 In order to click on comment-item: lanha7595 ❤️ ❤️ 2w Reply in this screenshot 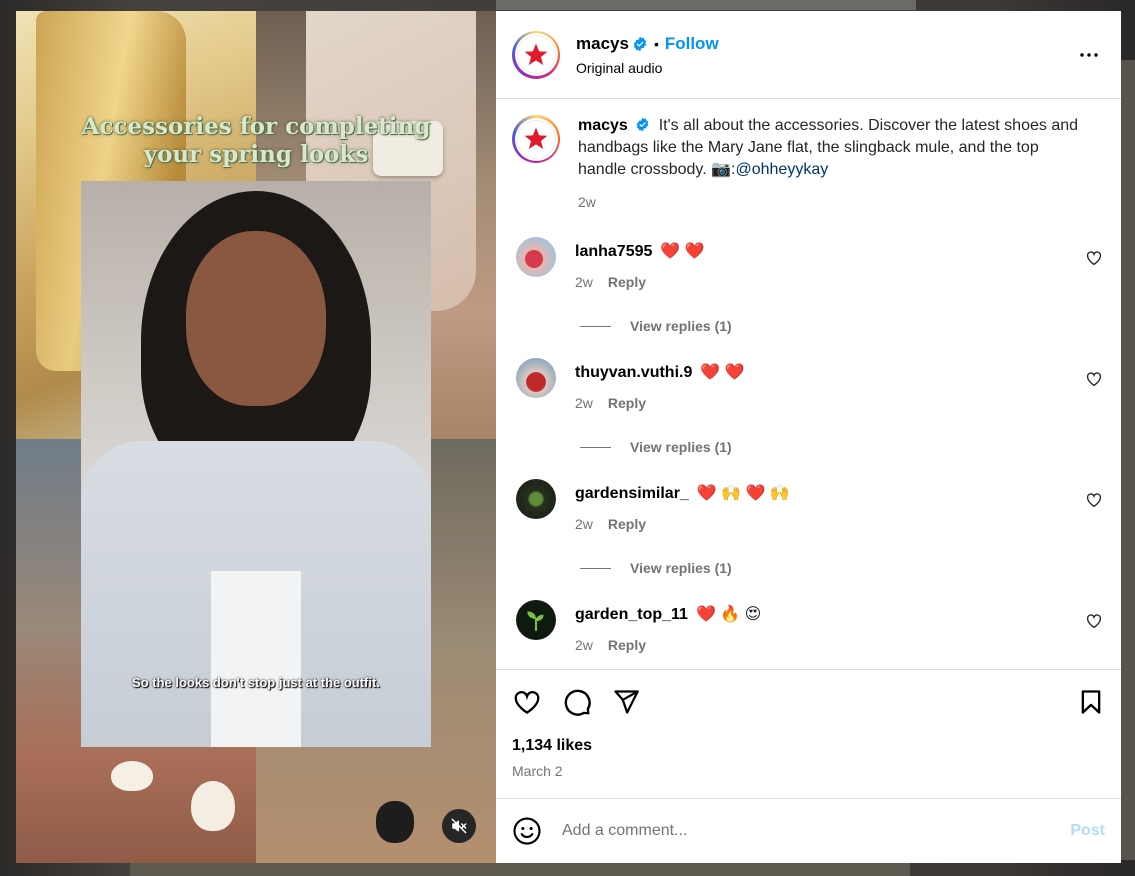, I will do `click(808, 263)`.